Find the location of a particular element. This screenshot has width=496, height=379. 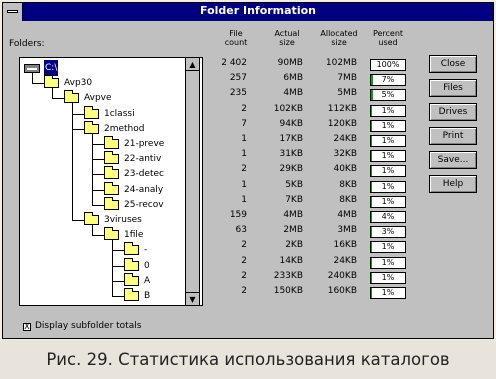

tree-item: 2method is located at coordinates (110, 128).